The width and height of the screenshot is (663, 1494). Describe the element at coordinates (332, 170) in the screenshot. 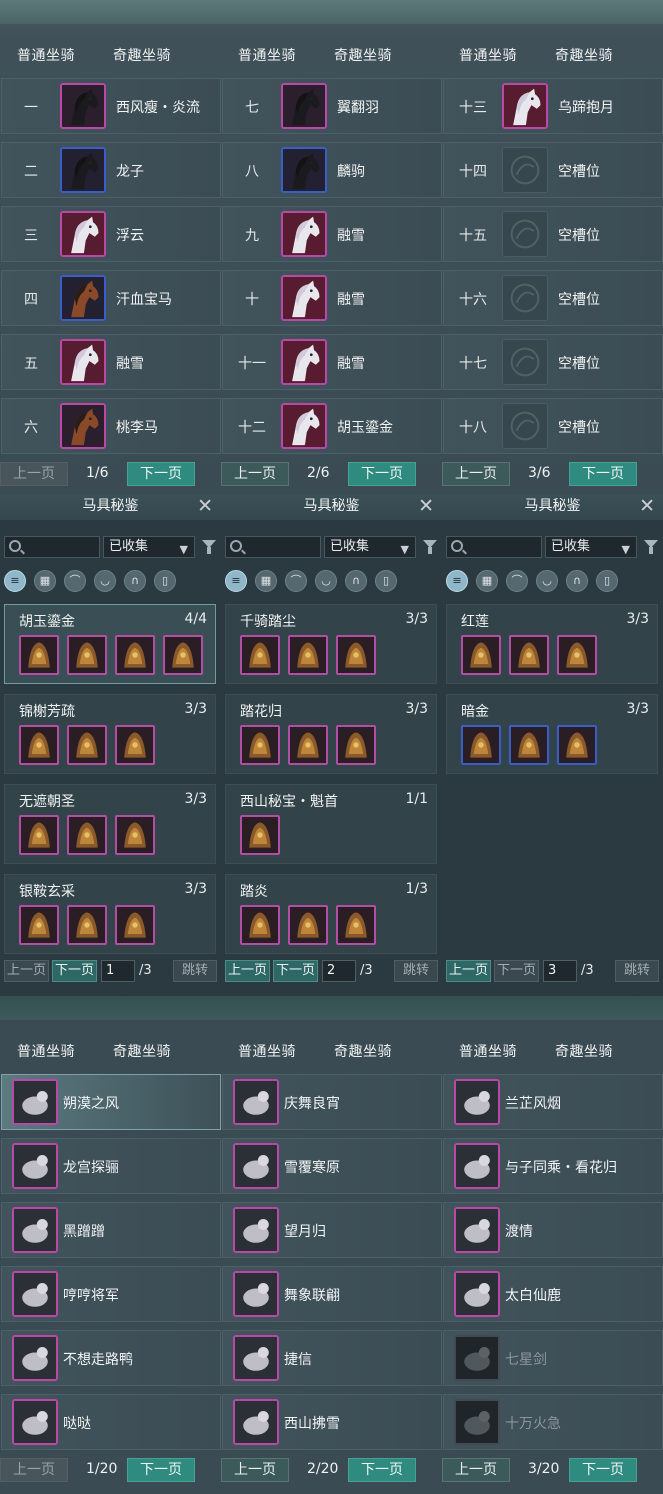

I see `mount-slot-row: 八 麟驹` at that location.